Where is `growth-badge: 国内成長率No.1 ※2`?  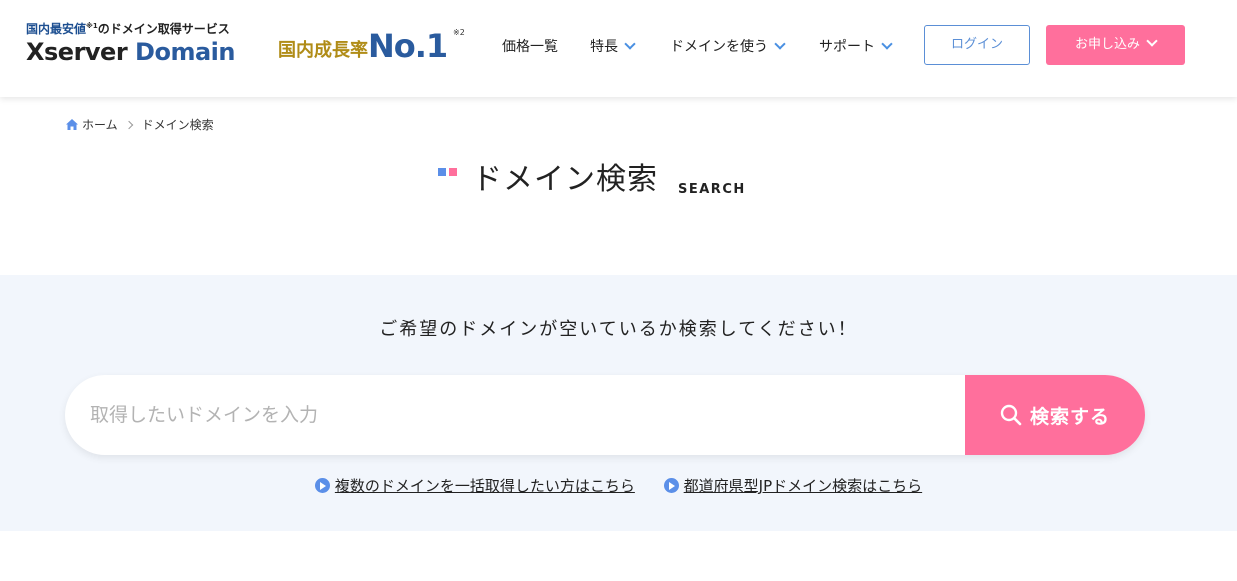
growth-badge: 国内成長率No.1 ※2 is located at coordinates (371, 46).